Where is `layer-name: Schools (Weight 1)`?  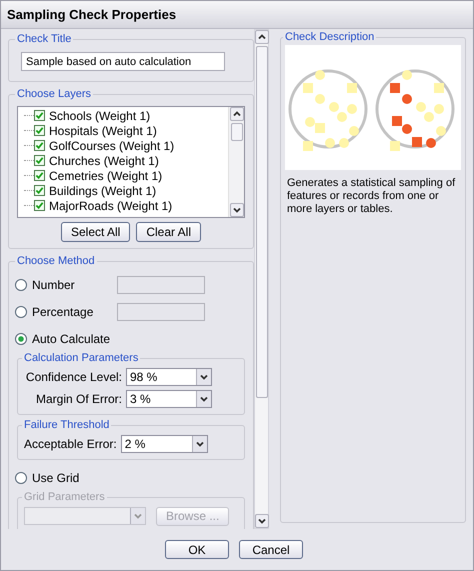 layer-name: Schools (Weight 1) is located at coordinates (99, 115).